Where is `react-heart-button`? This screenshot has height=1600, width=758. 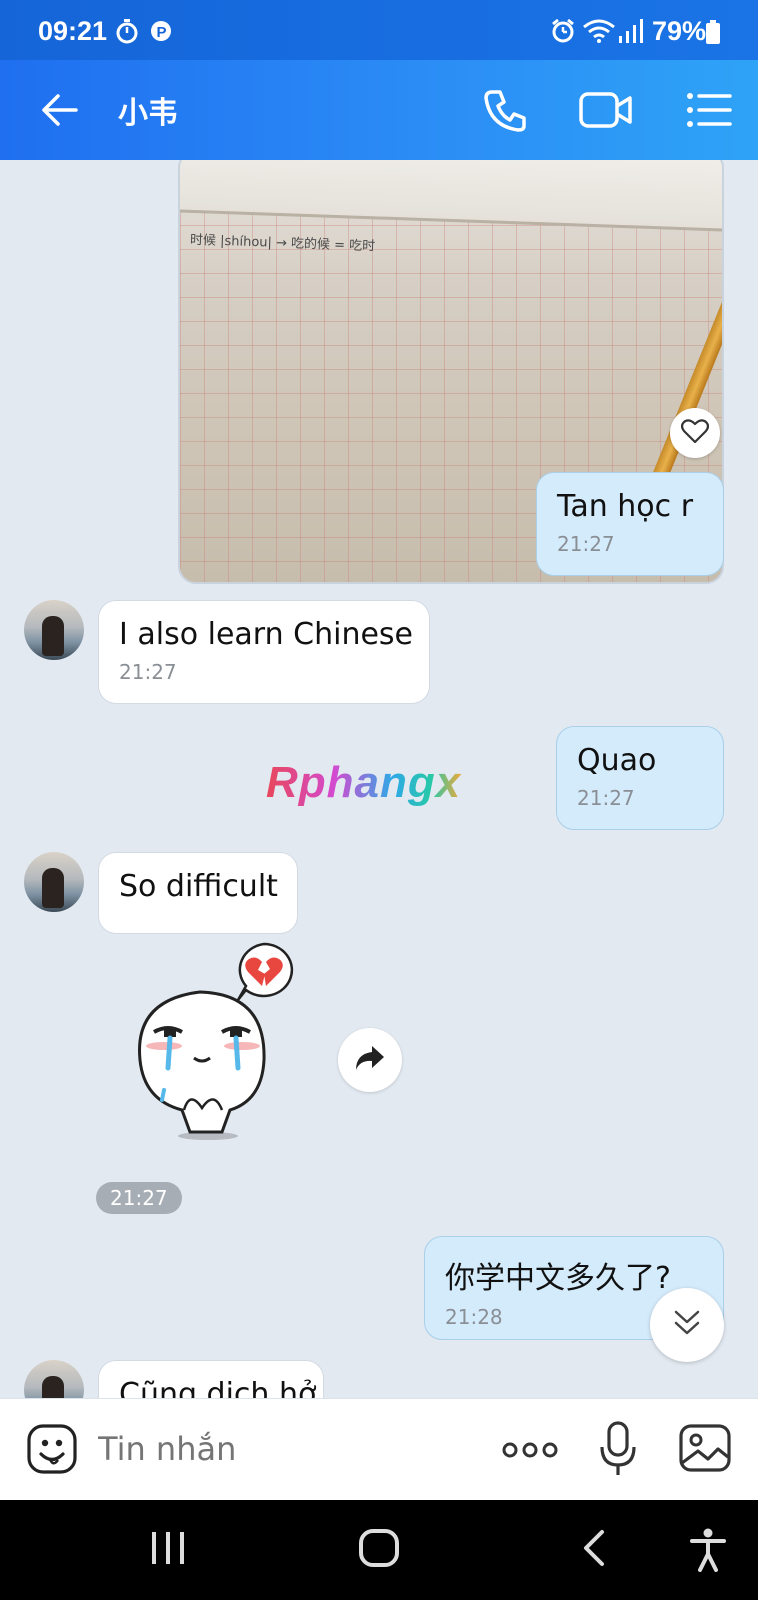 react-heart-button is located at coordinates (695, 433).